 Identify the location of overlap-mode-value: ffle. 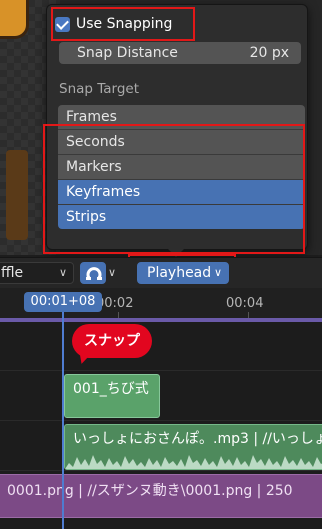
(12, 273).